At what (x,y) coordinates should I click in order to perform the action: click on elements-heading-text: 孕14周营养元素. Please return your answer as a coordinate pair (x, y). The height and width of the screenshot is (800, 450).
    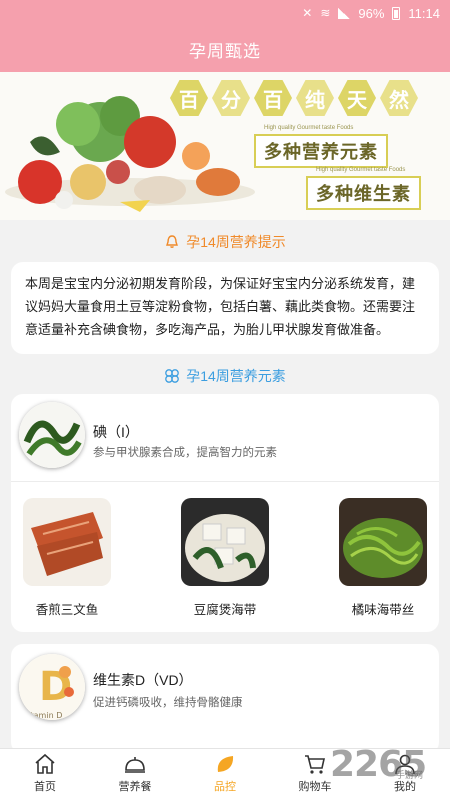
    Looking at the image, I should click on (236, 376).